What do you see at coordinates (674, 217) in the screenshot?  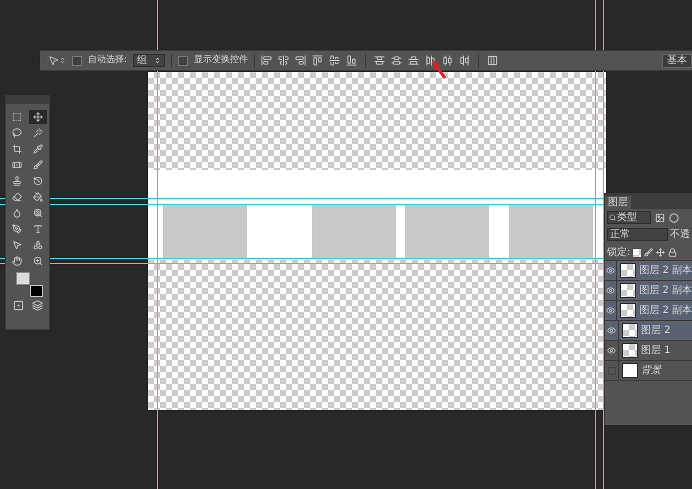 I see `adjustment-filter-icon` at bounding box center [674, 217].